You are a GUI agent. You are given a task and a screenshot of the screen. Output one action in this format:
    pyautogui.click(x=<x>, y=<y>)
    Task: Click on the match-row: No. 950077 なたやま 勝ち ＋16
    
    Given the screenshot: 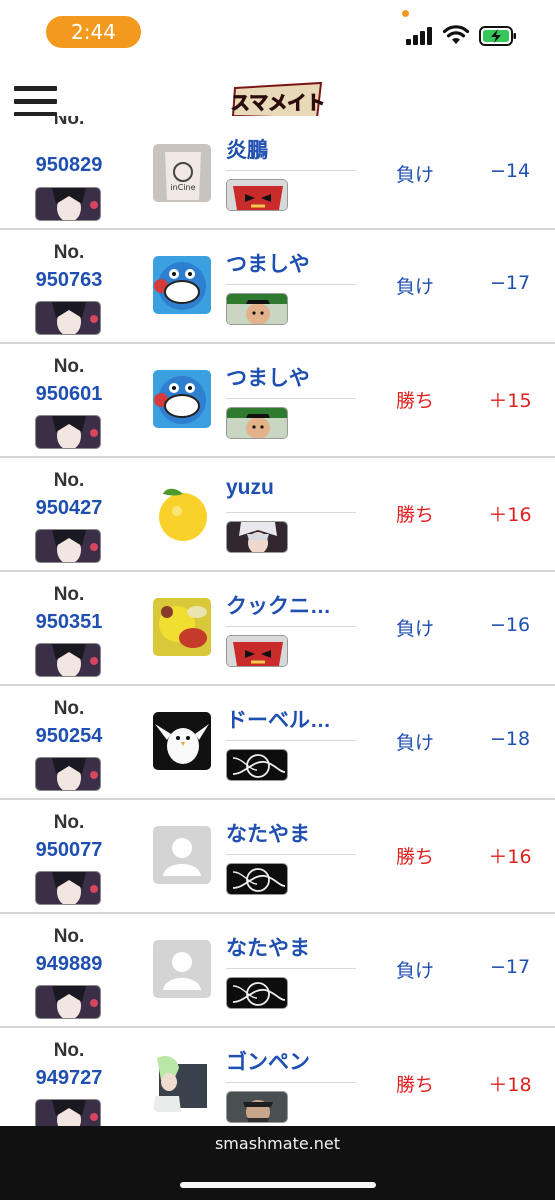 What is the action you would take?
    pyautogui.click(x=277, y=857)
    